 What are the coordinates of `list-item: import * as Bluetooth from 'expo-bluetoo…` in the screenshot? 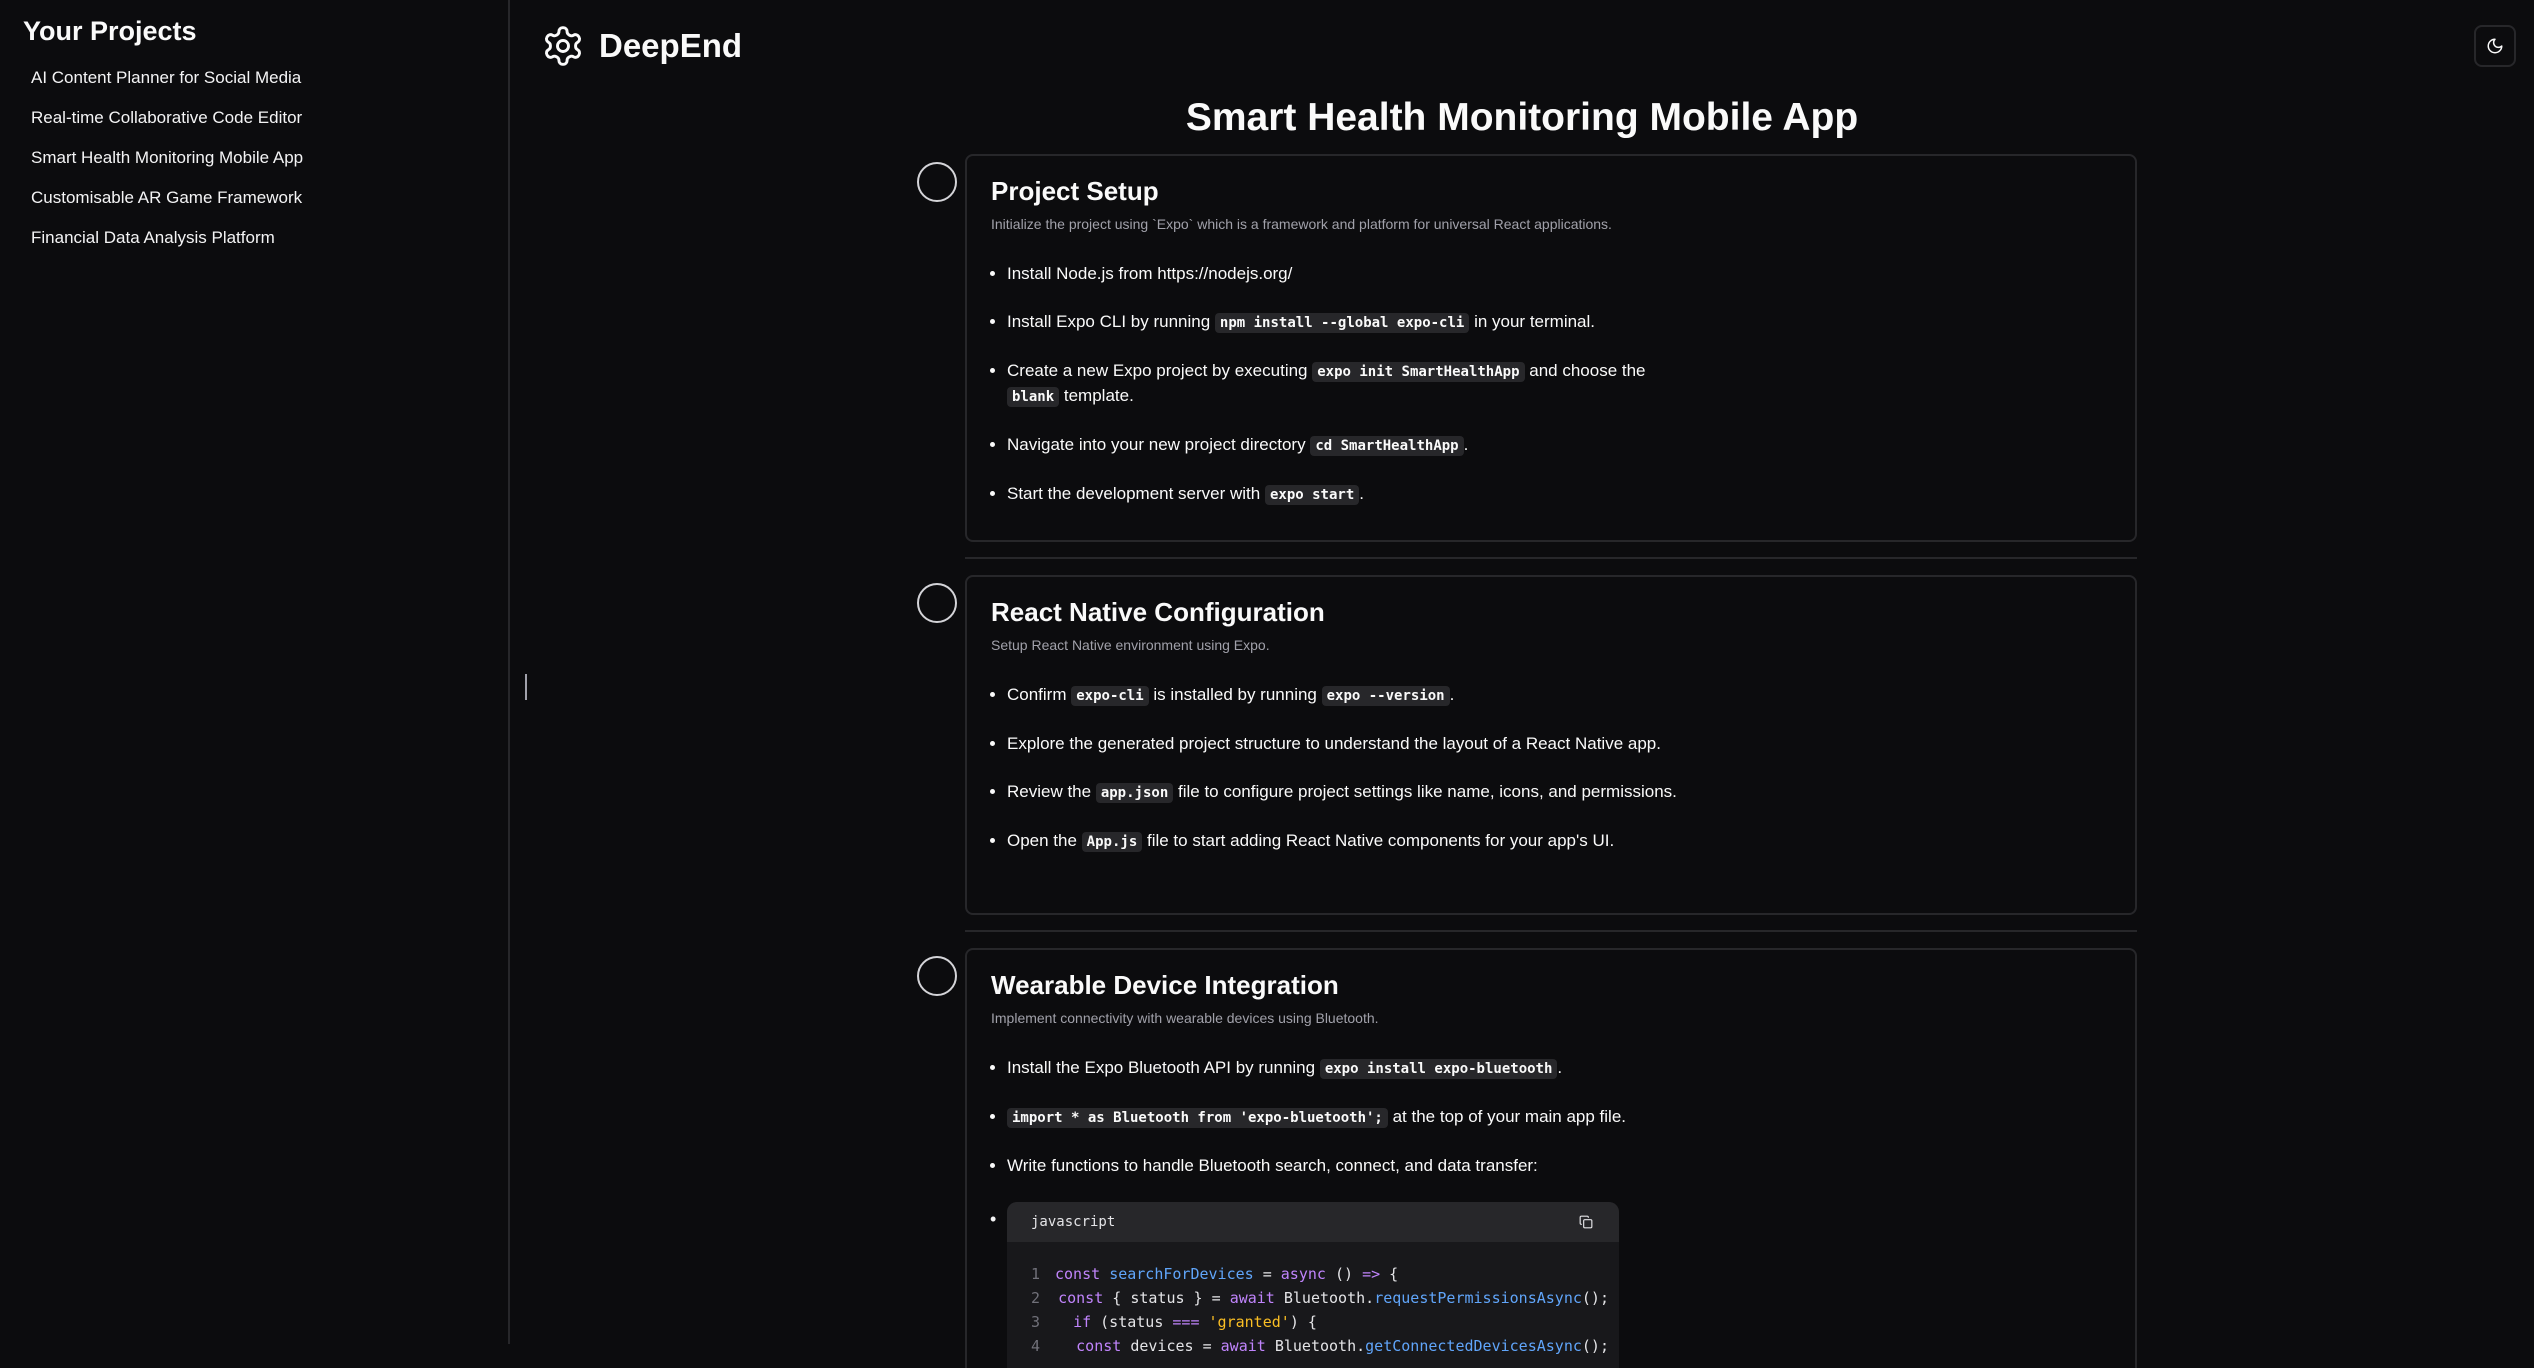 It's located at (1347, 1117).